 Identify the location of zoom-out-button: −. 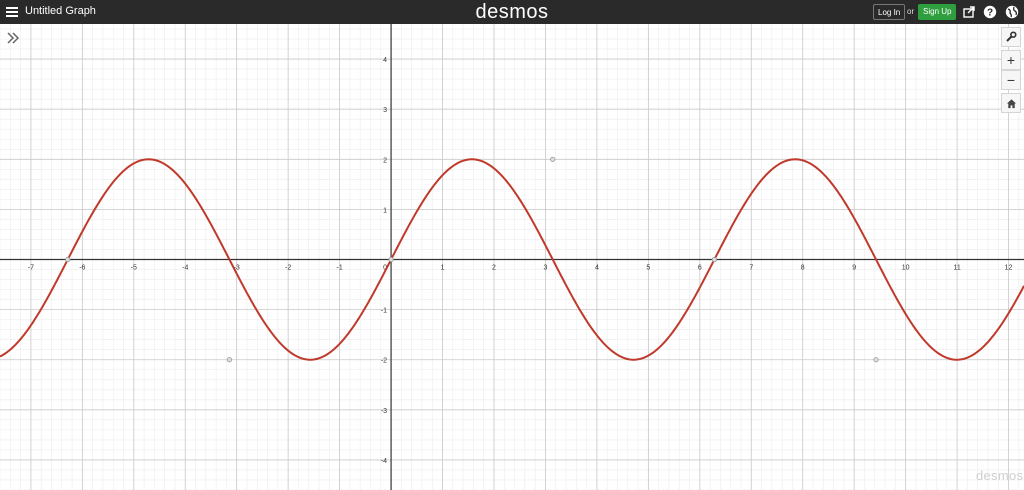
(1011, 80).